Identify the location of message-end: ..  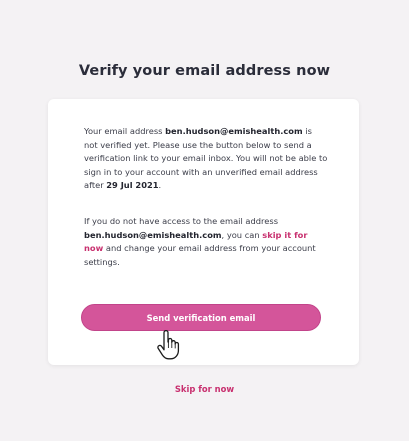
(160, 185).